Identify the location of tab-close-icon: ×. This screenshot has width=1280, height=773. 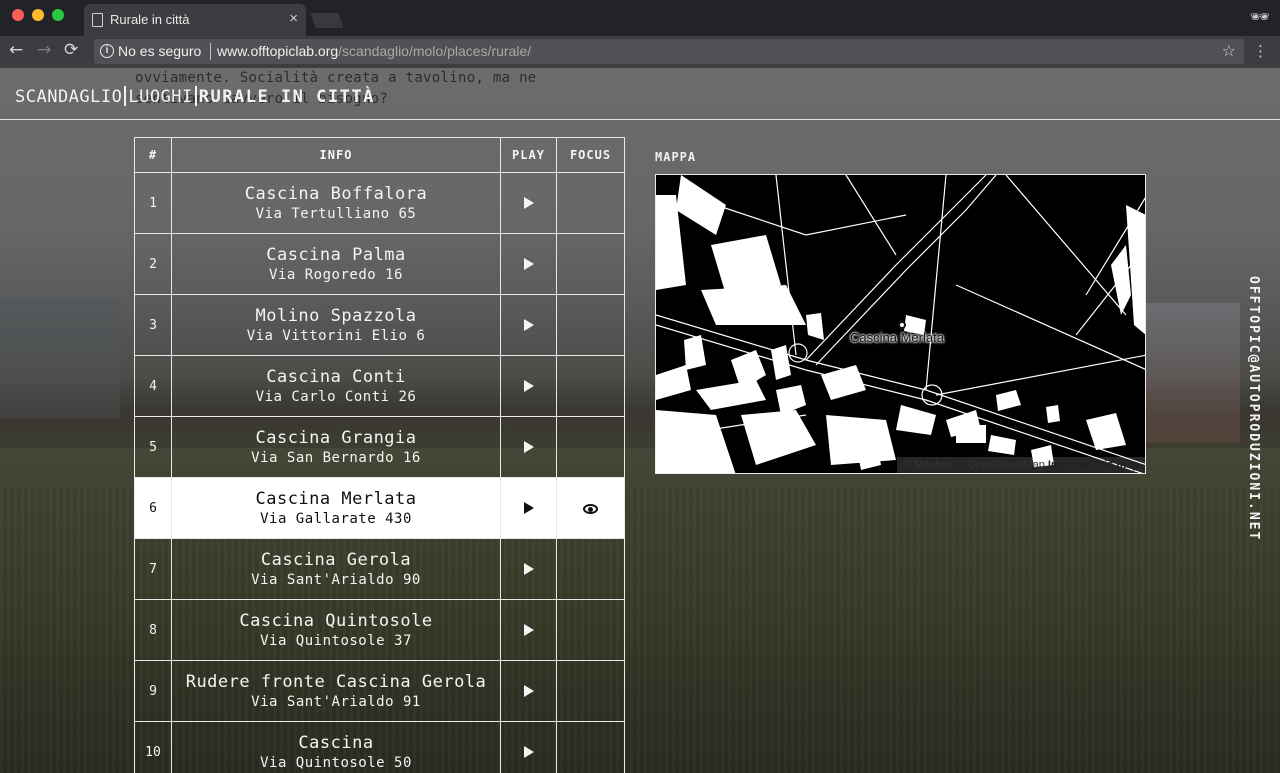
(293, 18).